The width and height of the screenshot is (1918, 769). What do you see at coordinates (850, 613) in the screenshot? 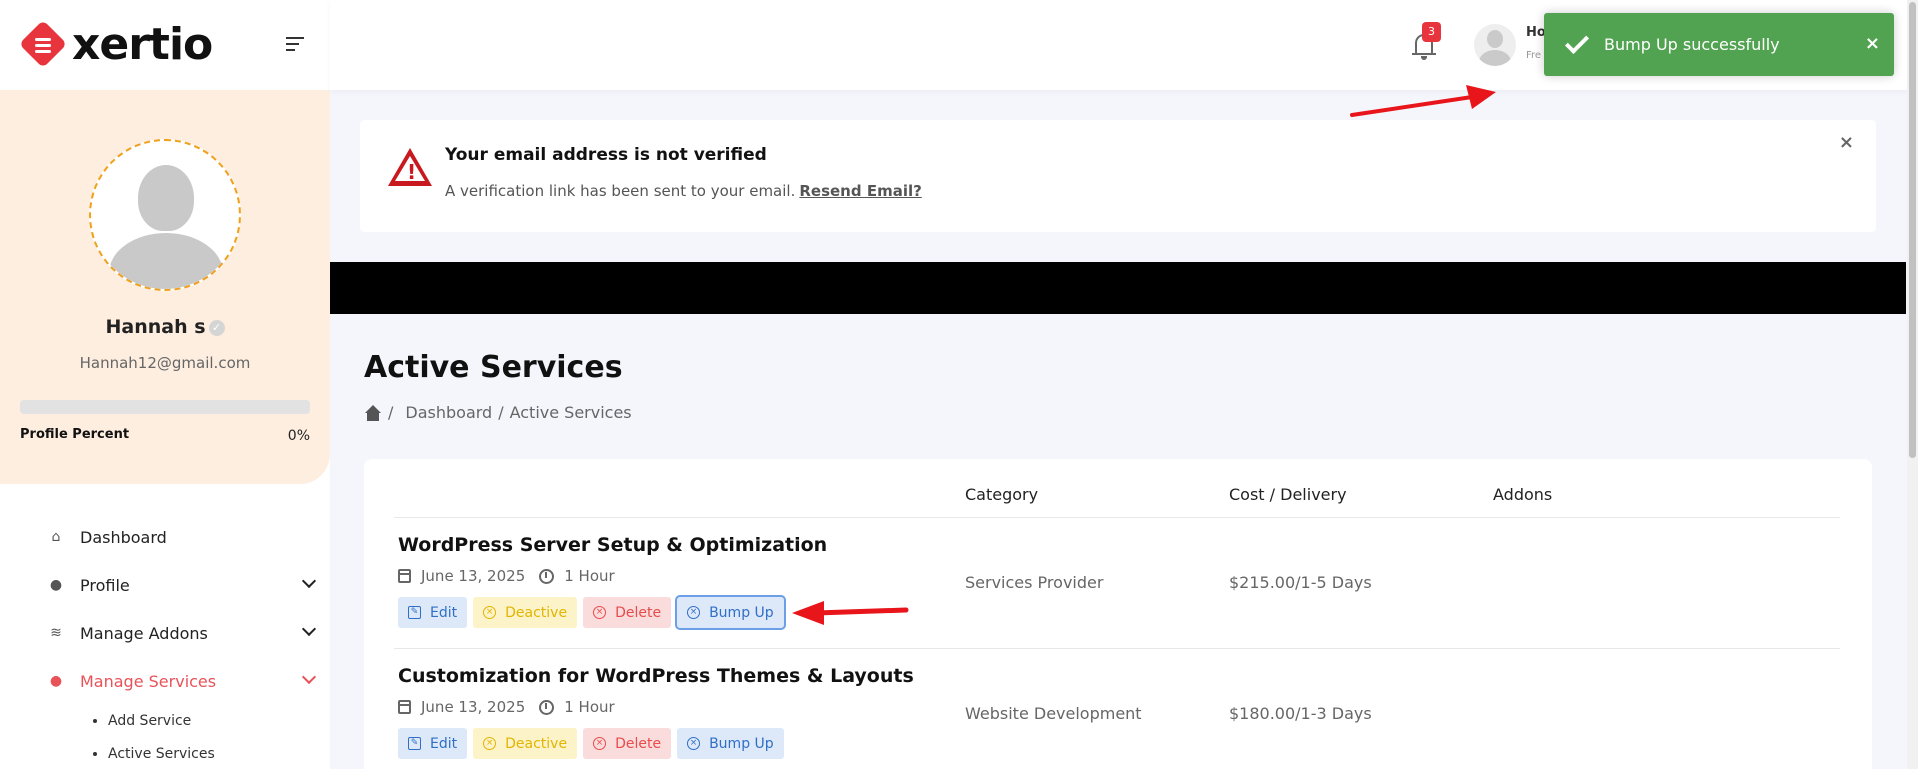
I see `annotation-arrow-row` at bounding box center [850, 613].